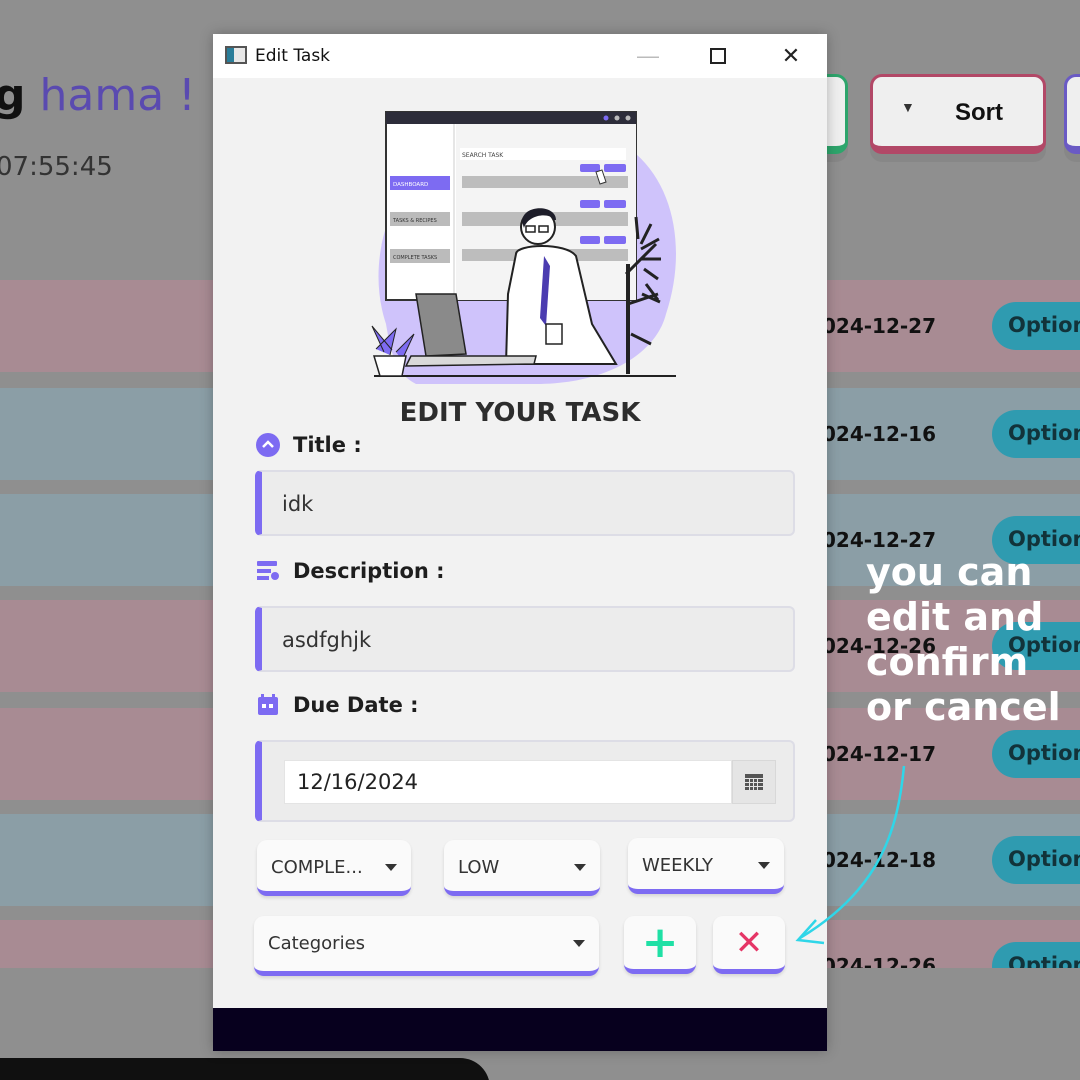 This screenshot has width=1080, height=1080. Describe the element at coordinates (525, 639) in the screenshot. I see `description-field: asdfghjk` at that location.